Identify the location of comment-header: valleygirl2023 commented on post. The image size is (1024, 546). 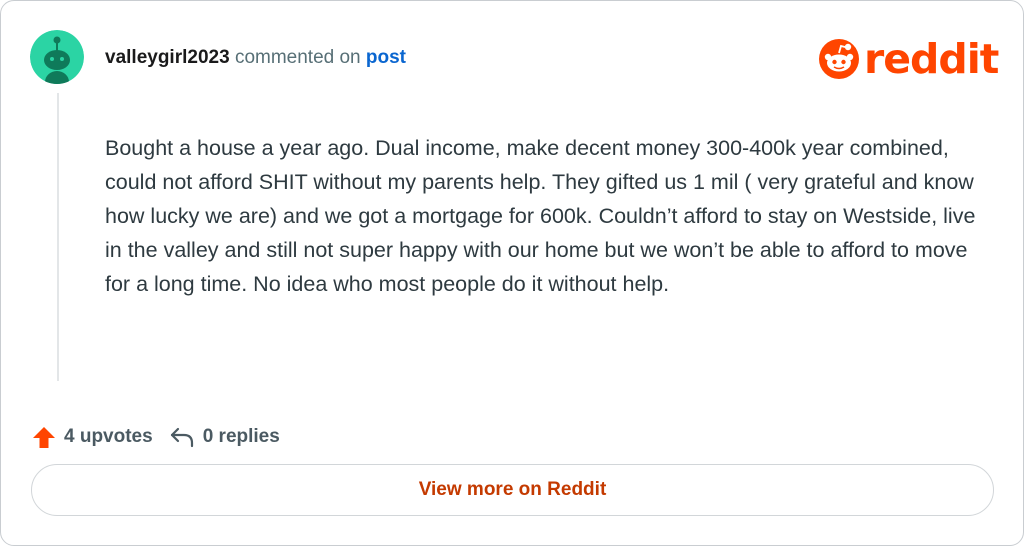
(255, 58).